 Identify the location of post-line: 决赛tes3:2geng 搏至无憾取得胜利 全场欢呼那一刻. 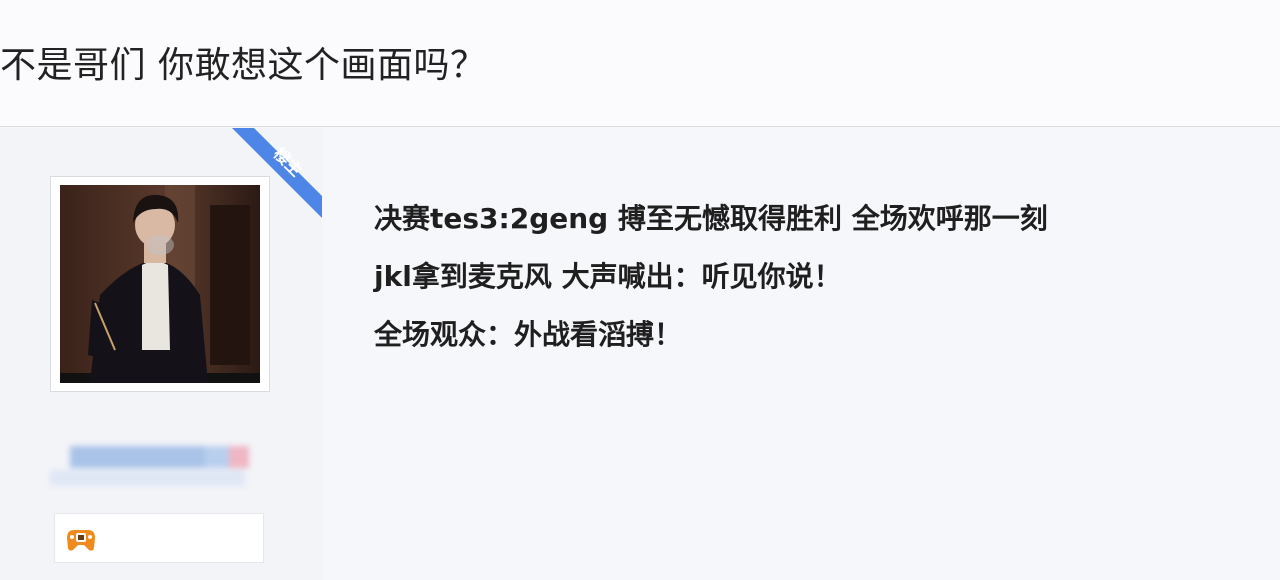
(711, 218).